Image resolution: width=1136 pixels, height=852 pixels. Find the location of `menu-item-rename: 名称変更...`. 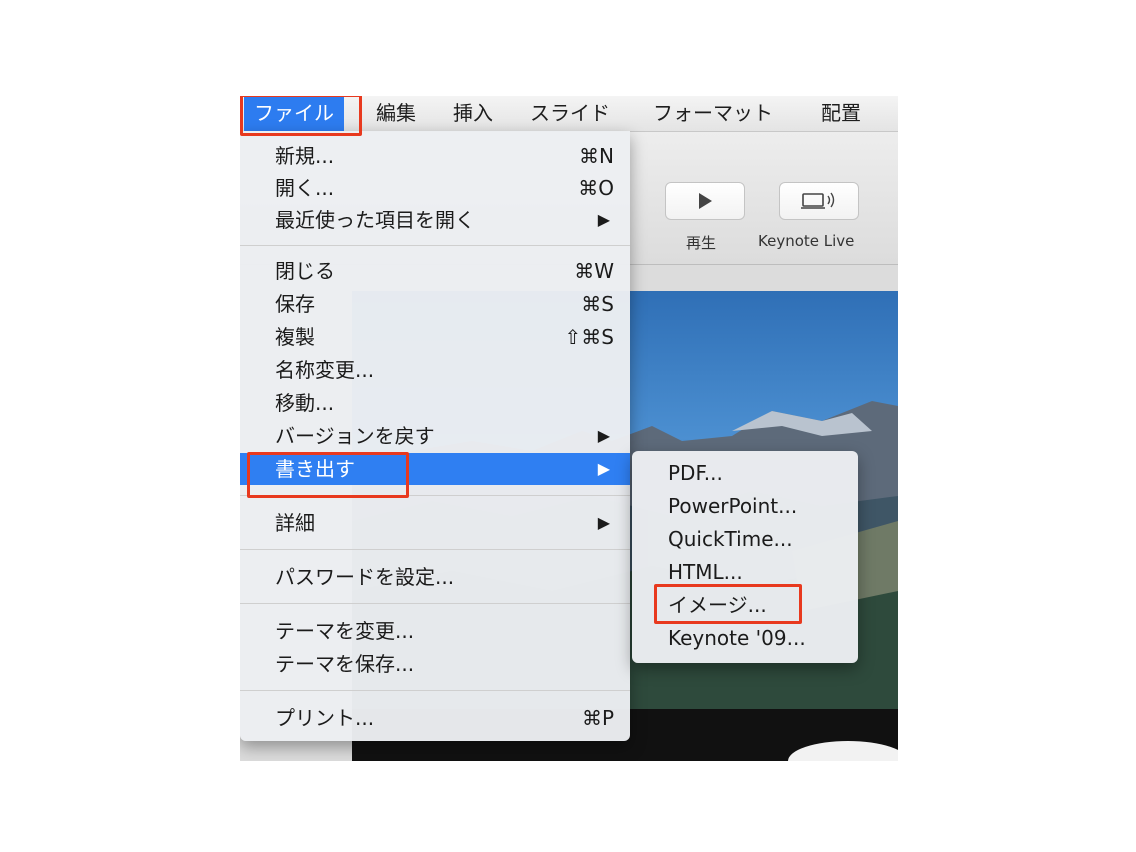

menu-item-rename: 名称変更... is located at coordinates (435, 370).